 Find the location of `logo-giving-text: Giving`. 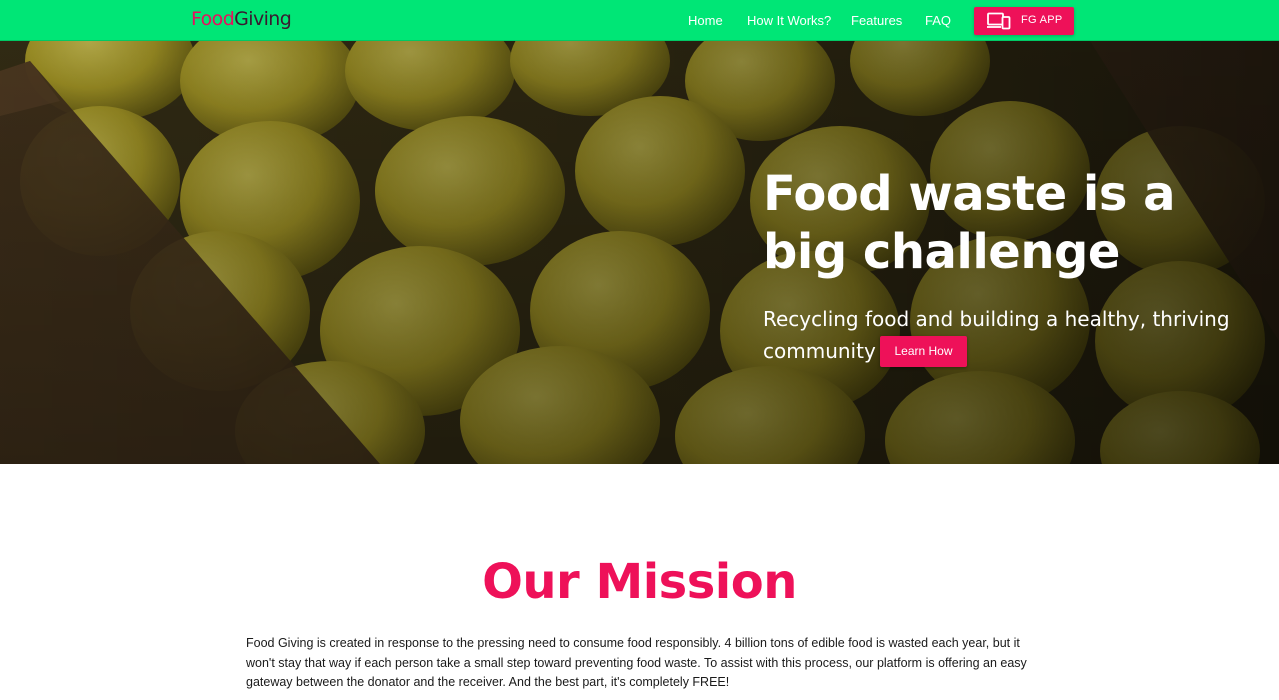

logo-giving-text: Giving is located at coordinates (263, 19).